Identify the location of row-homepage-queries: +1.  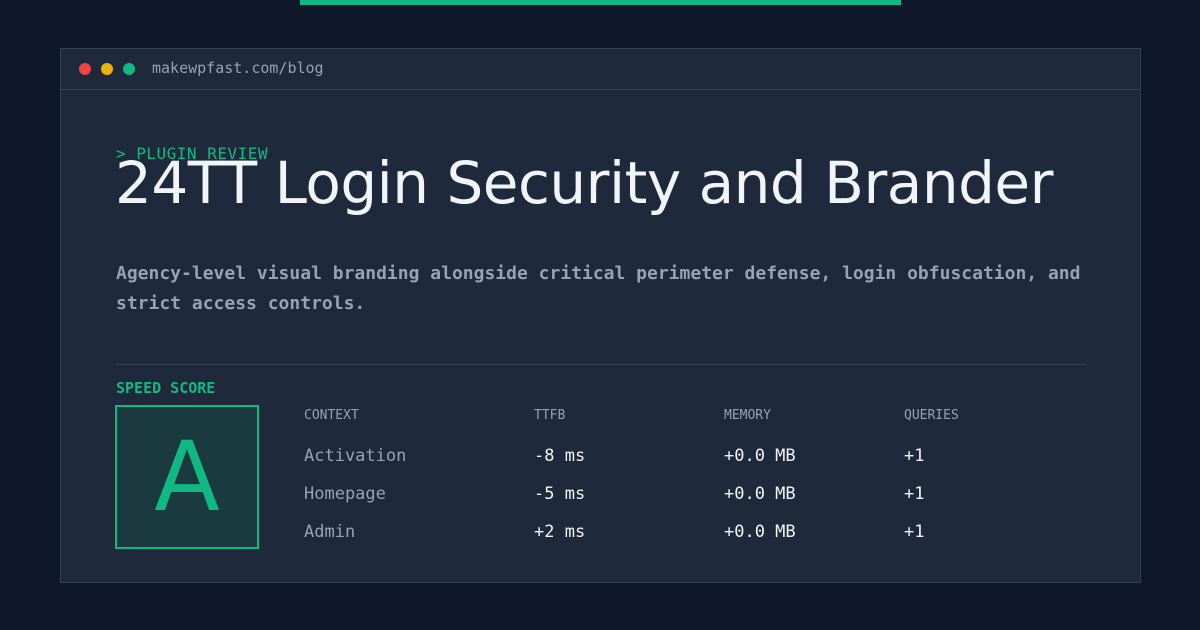
(914, 494).